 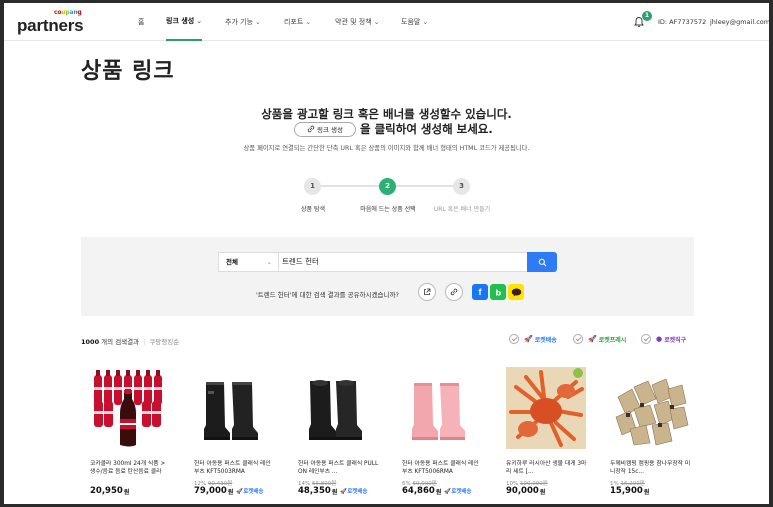 I want to click on product-old-price: 1% 16,200원, so click(x=651, y=483).